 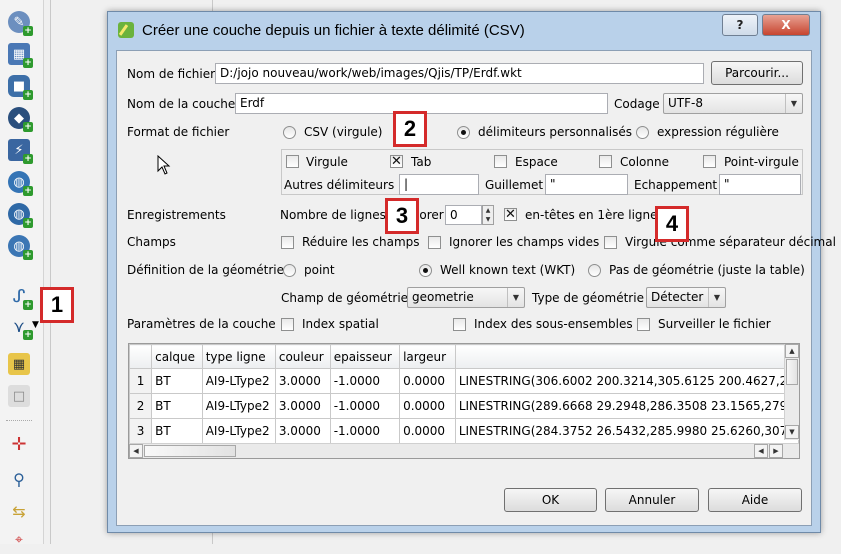 I want to click on delimiter-colon-checkbox, so click(x=605, y=161).